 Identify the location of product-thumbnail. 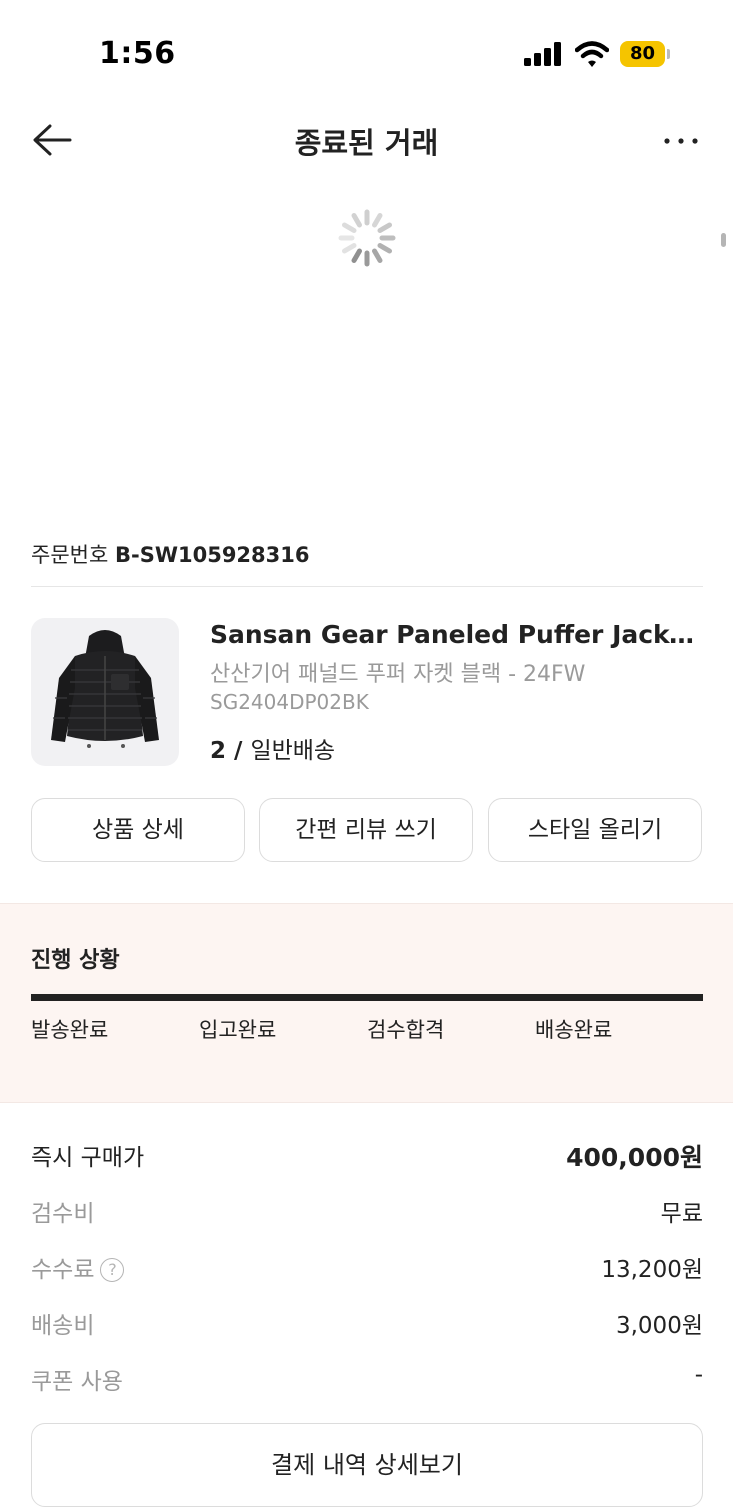
(105, 692).